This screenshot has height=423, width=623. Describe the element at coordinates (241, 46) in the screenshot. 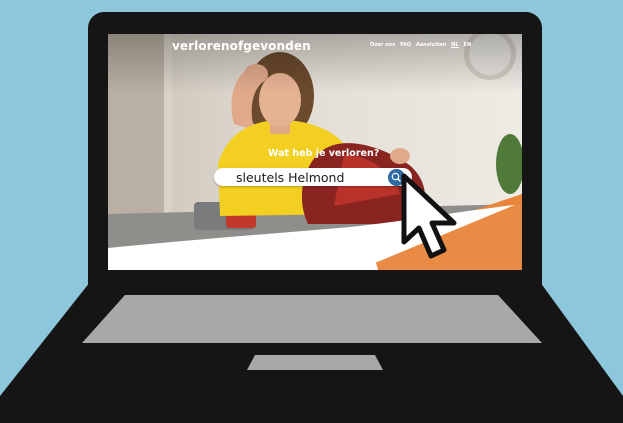

I see `site-logo: verlorenofgevonden` at that location.